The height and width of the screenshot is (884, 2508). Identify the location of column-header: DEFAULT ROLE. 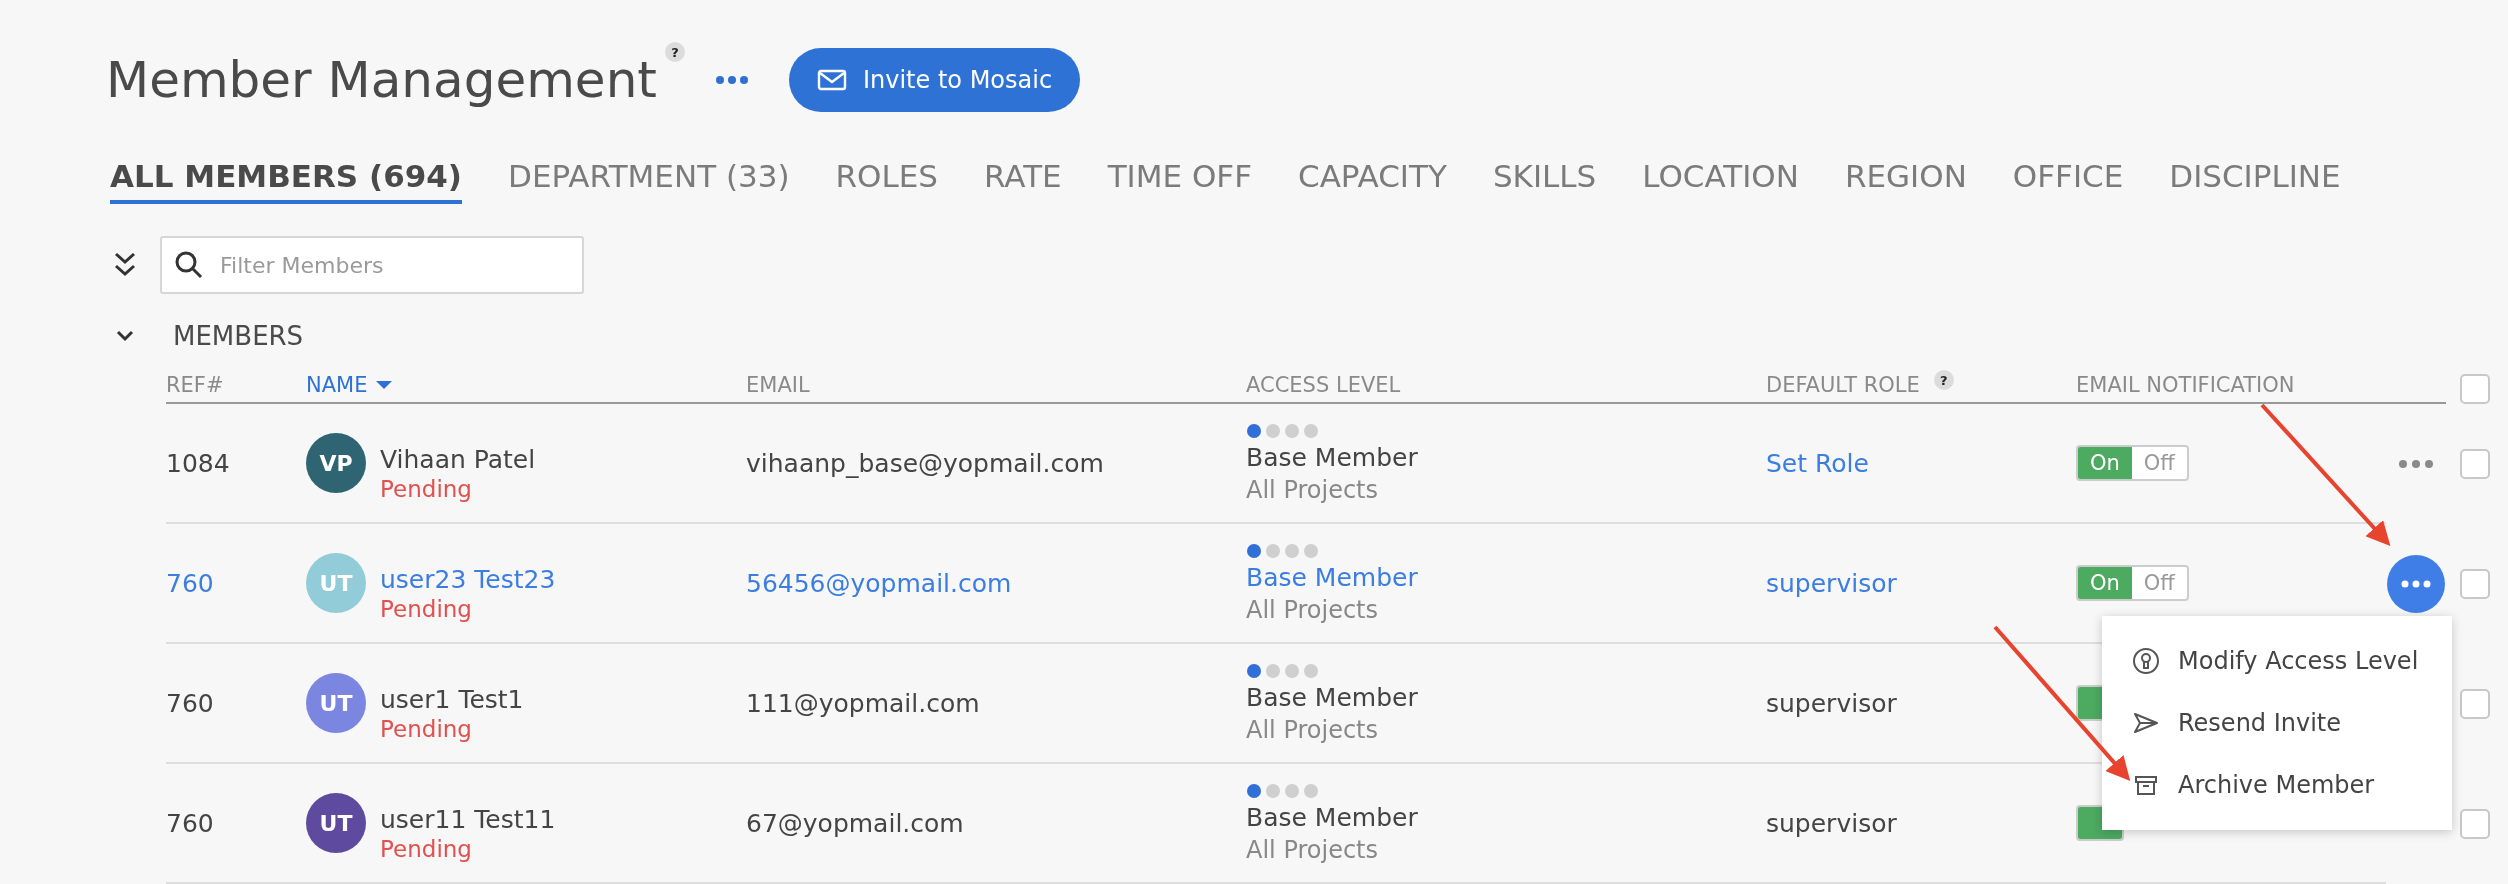
(1843, 385).